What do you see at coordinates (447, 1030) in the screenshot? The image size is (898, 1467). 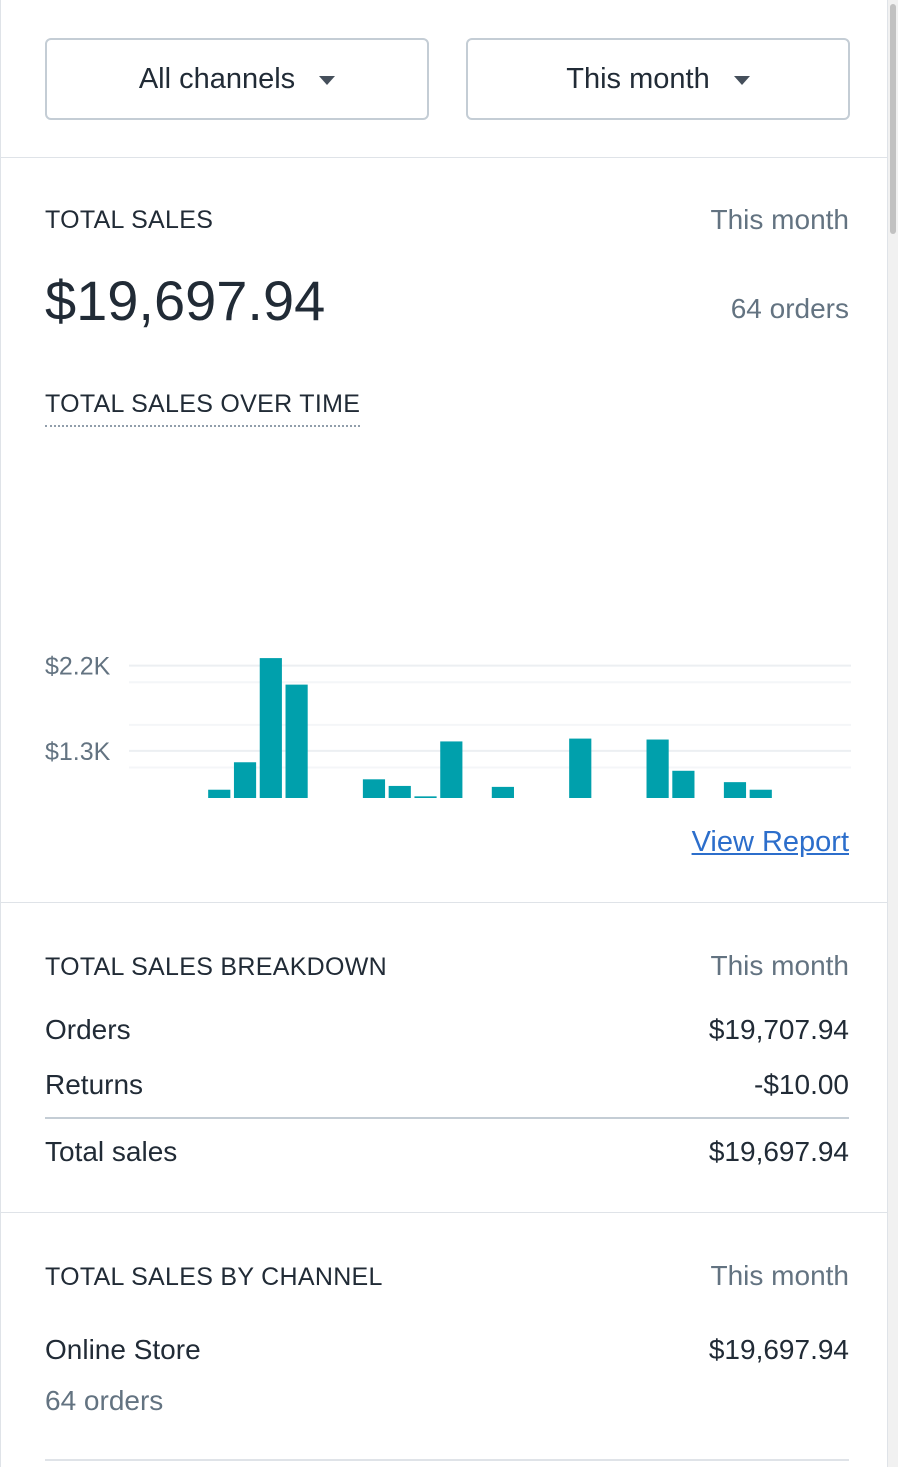 I see `breakdown-row-orders: Orders $19,707.94` at bounding box center [447, 1030].